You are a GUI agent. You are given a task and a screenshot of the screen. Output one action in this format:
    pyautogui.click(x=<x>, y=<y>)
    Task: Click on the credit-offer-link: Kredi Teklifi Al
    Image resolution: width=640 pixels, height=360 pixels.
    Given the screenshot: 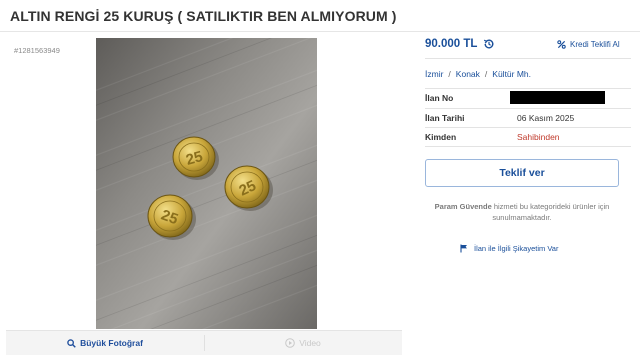 What is the action you would take?
    pyautogui.click(x=588, y=44)
    